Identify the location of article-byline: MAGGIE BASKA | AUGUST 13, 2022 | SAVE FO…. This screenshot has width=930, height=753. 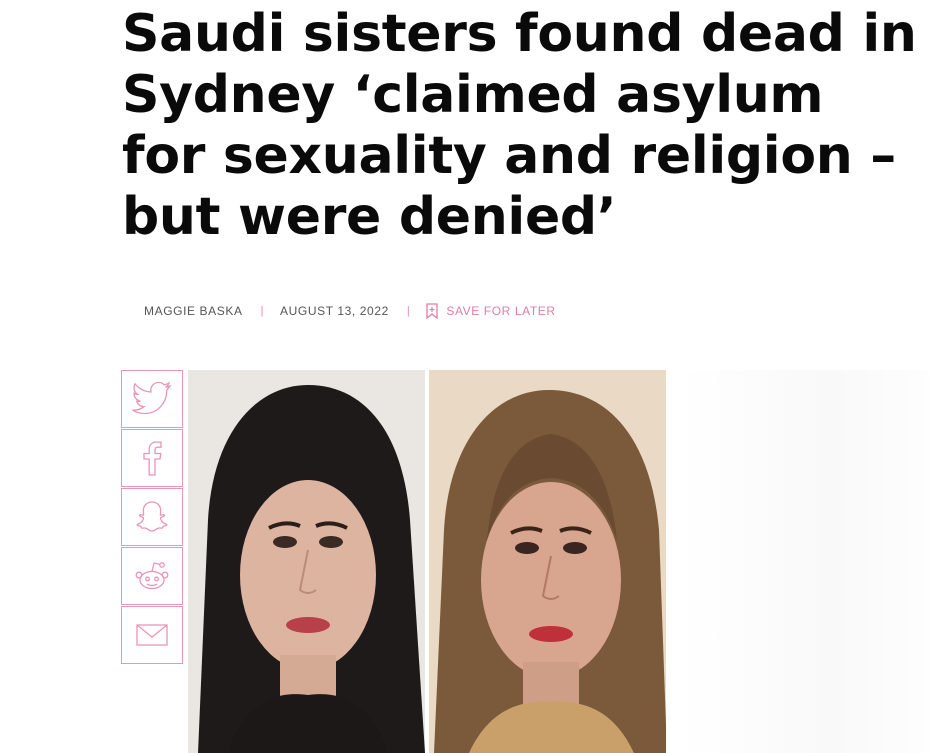
(350, 311).